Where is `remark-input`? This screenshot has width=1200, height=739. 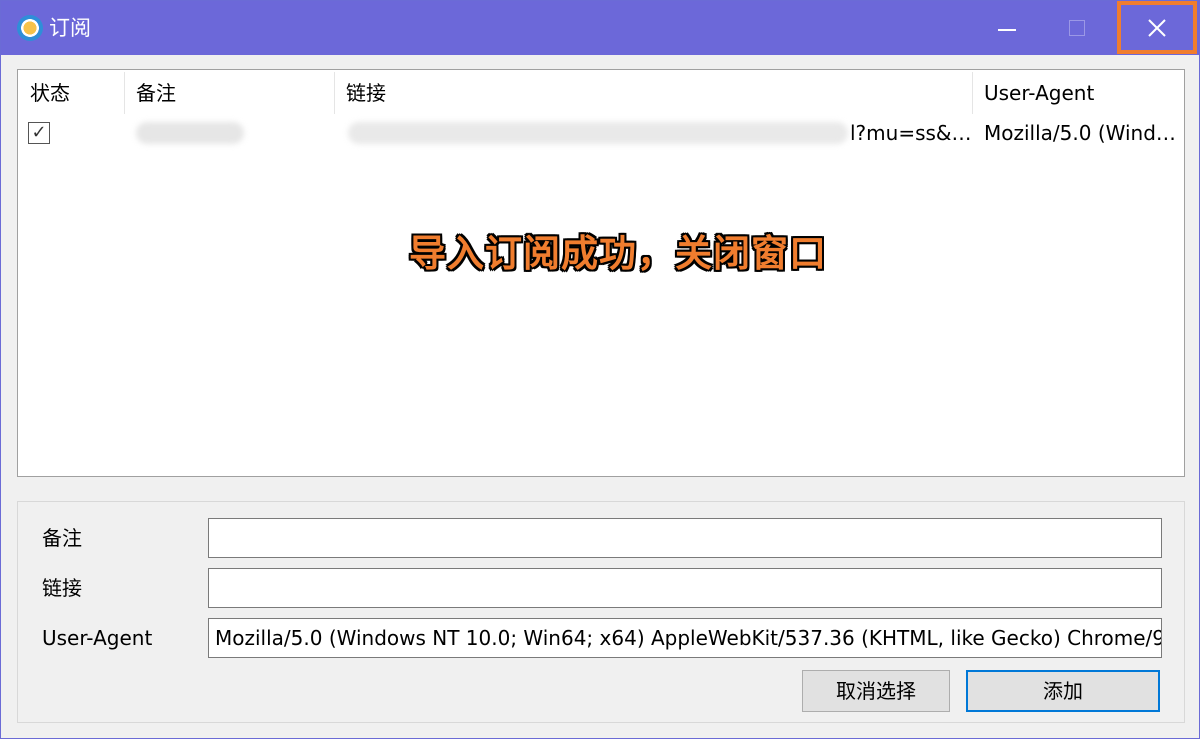
remark-input is located at coordinates (685, 538).